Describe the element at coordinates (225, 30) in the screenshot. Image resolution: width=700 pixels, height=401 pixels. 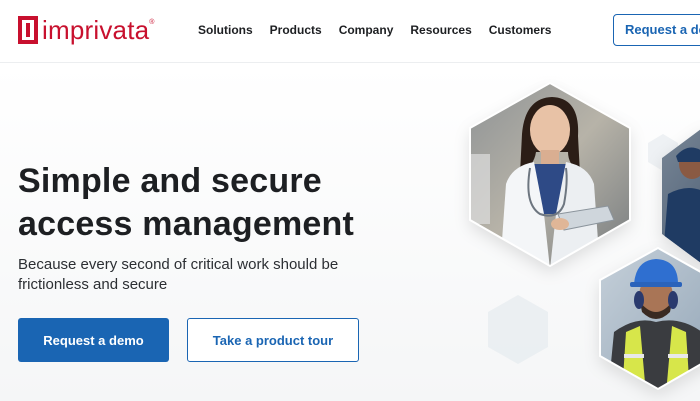
I see `nav-item-solutions: Solutions` at that location.